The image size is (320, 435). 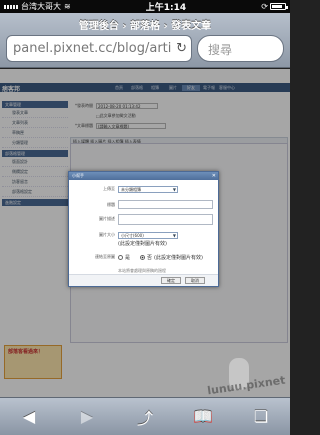 What do you see at coordinates (278, 6) in the screenshot?
I see `battery-icon` at bounding box center [278, 6].